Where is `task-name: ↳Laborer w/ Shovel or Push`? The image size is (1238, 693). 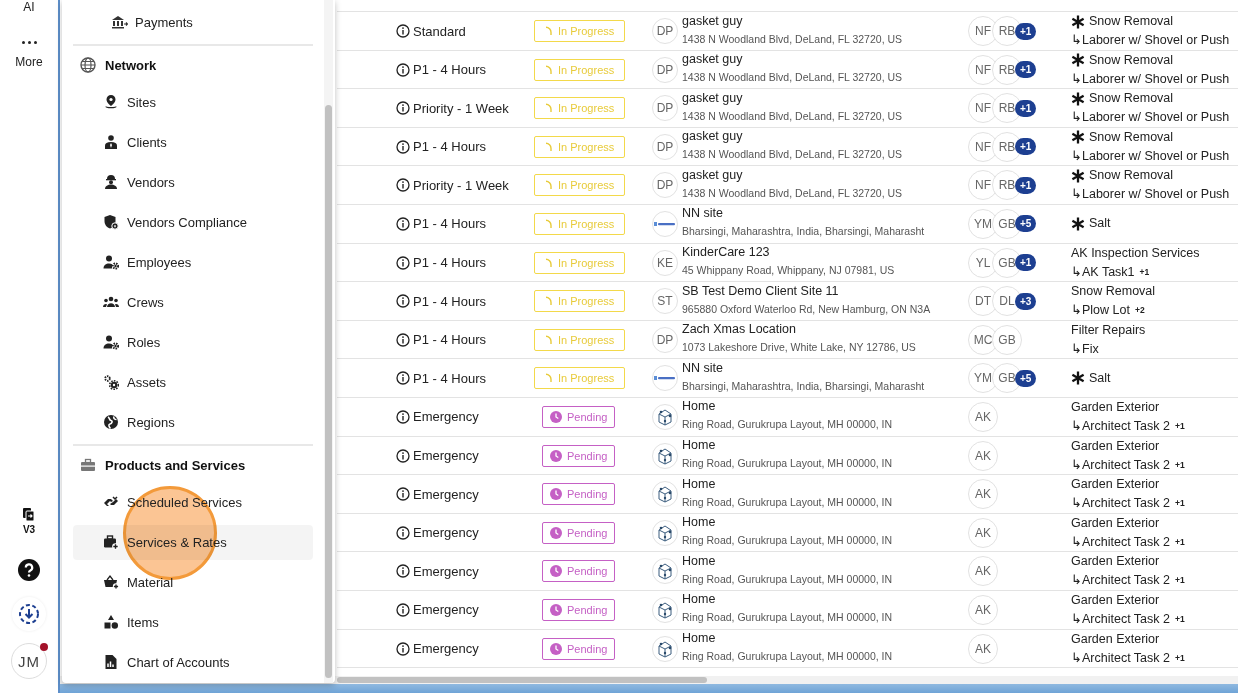 task-name: ↳Laborer w/ Shovel or Push is located at coordinates (1150, 79).